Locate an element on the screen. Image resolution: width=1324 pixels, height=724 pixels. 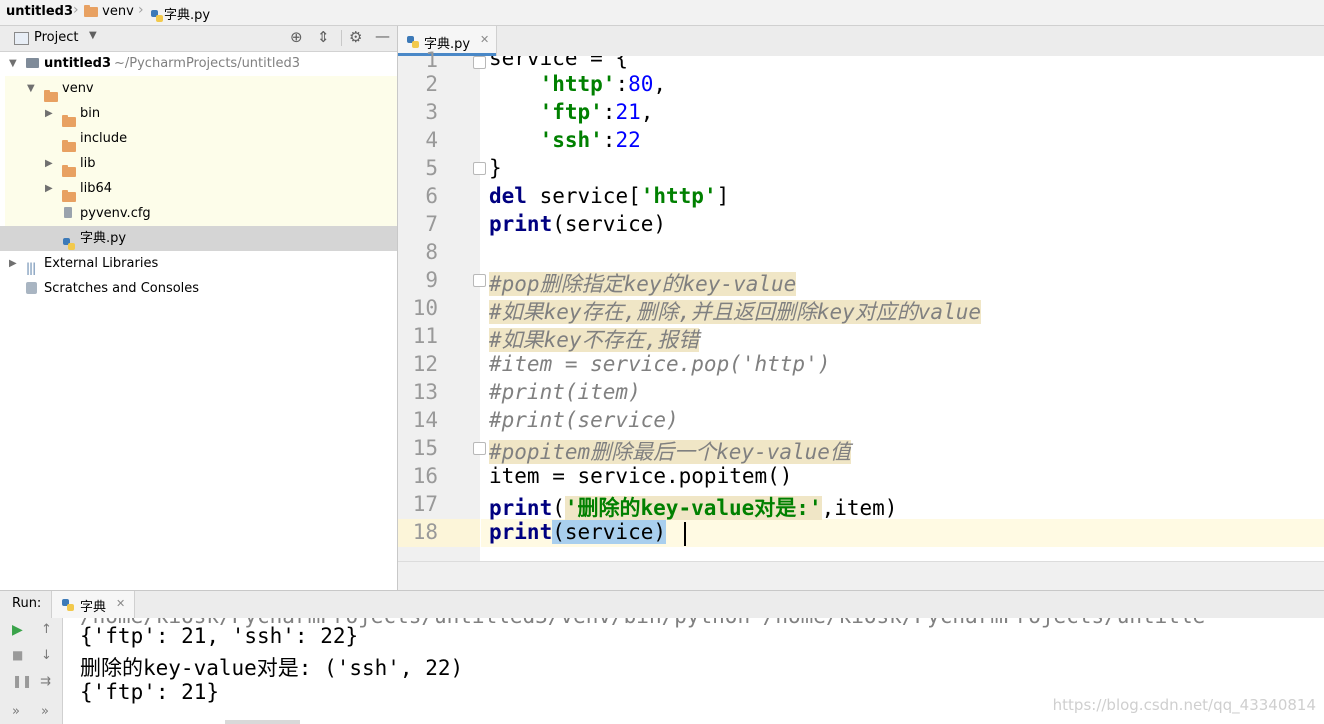
run-label: Run: is located at coordinates (27, 603).